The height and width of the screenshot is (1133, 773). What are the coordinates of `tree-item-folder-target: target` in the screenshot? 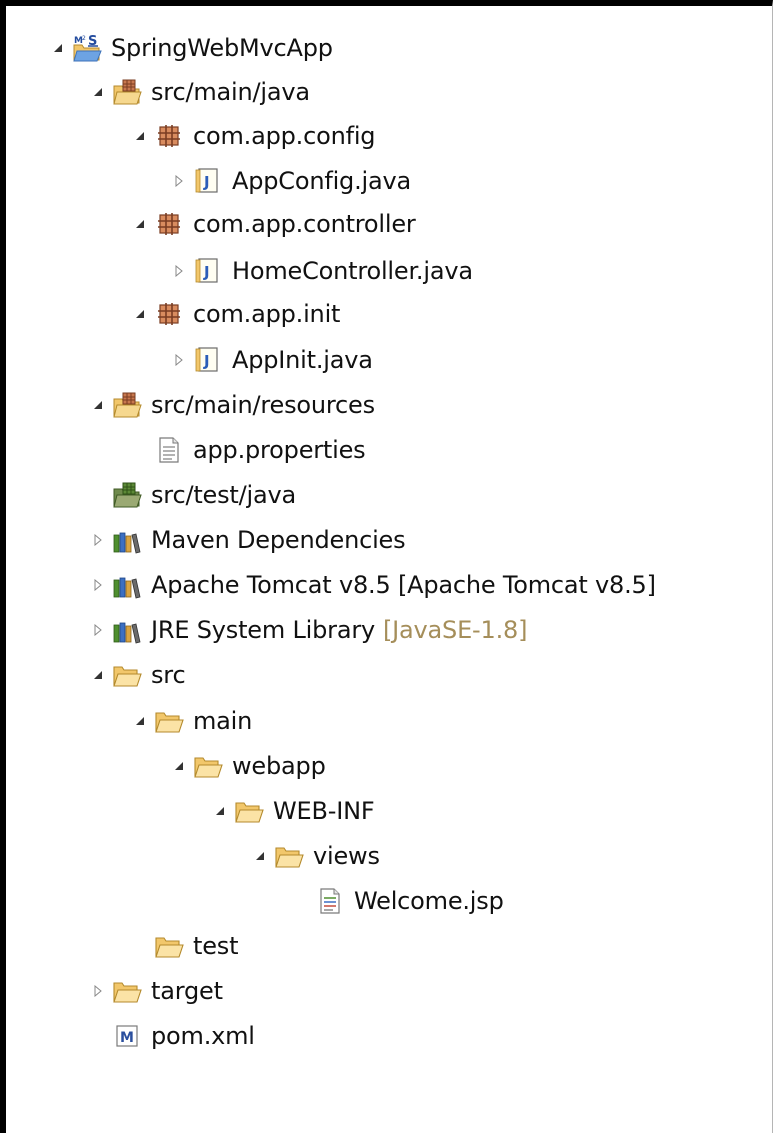 It's located at (155, 991).